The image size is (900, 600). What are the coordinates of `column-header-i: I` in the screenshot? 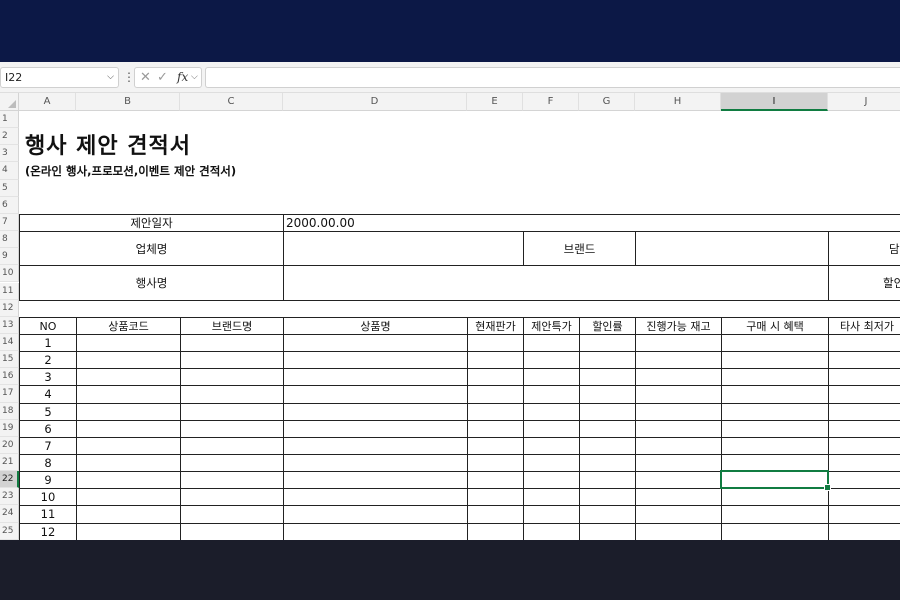 It's located at (774, 102).